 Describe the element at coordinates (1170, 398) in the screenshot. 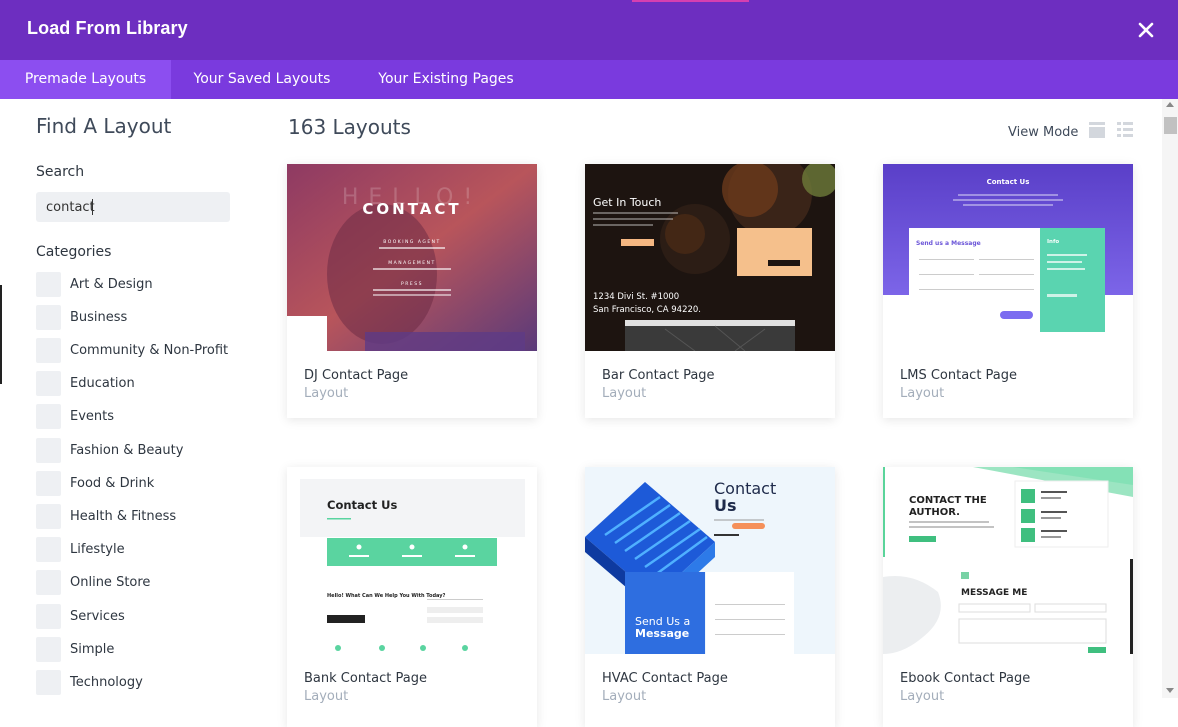

I see `scrollbar` at that location.